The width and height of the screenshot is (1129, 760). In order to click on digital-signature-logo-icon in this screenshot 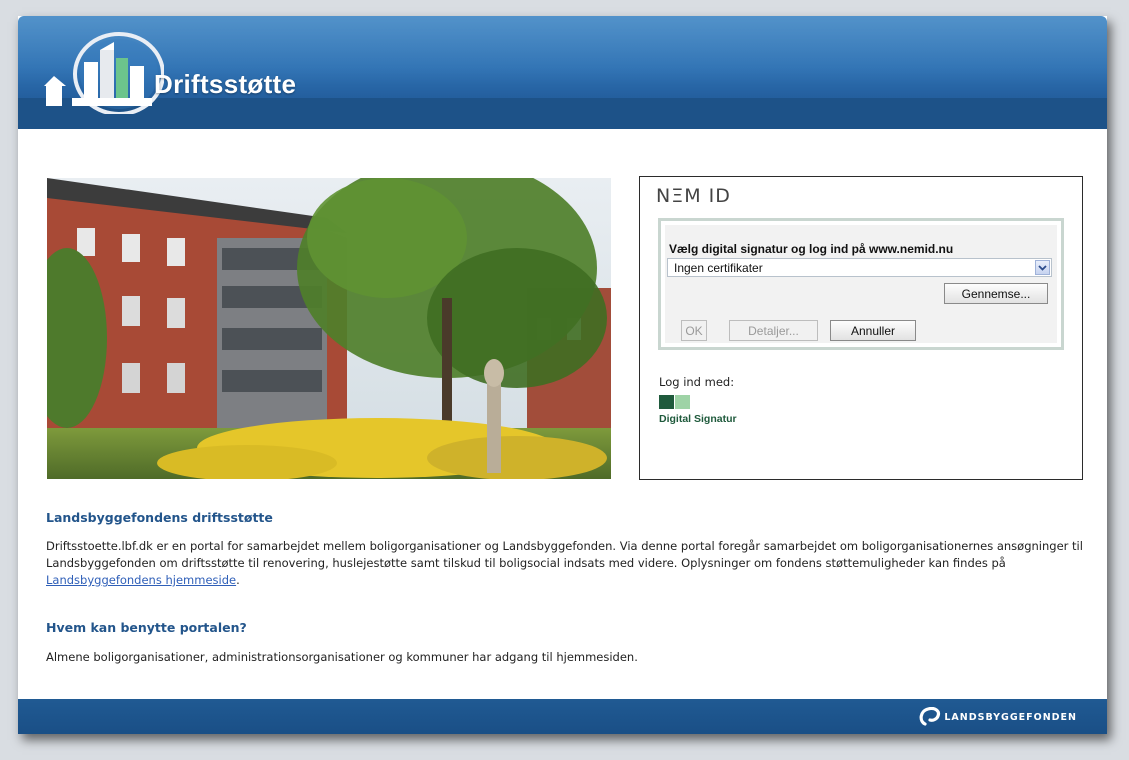, I will do `click(675, 402)`.